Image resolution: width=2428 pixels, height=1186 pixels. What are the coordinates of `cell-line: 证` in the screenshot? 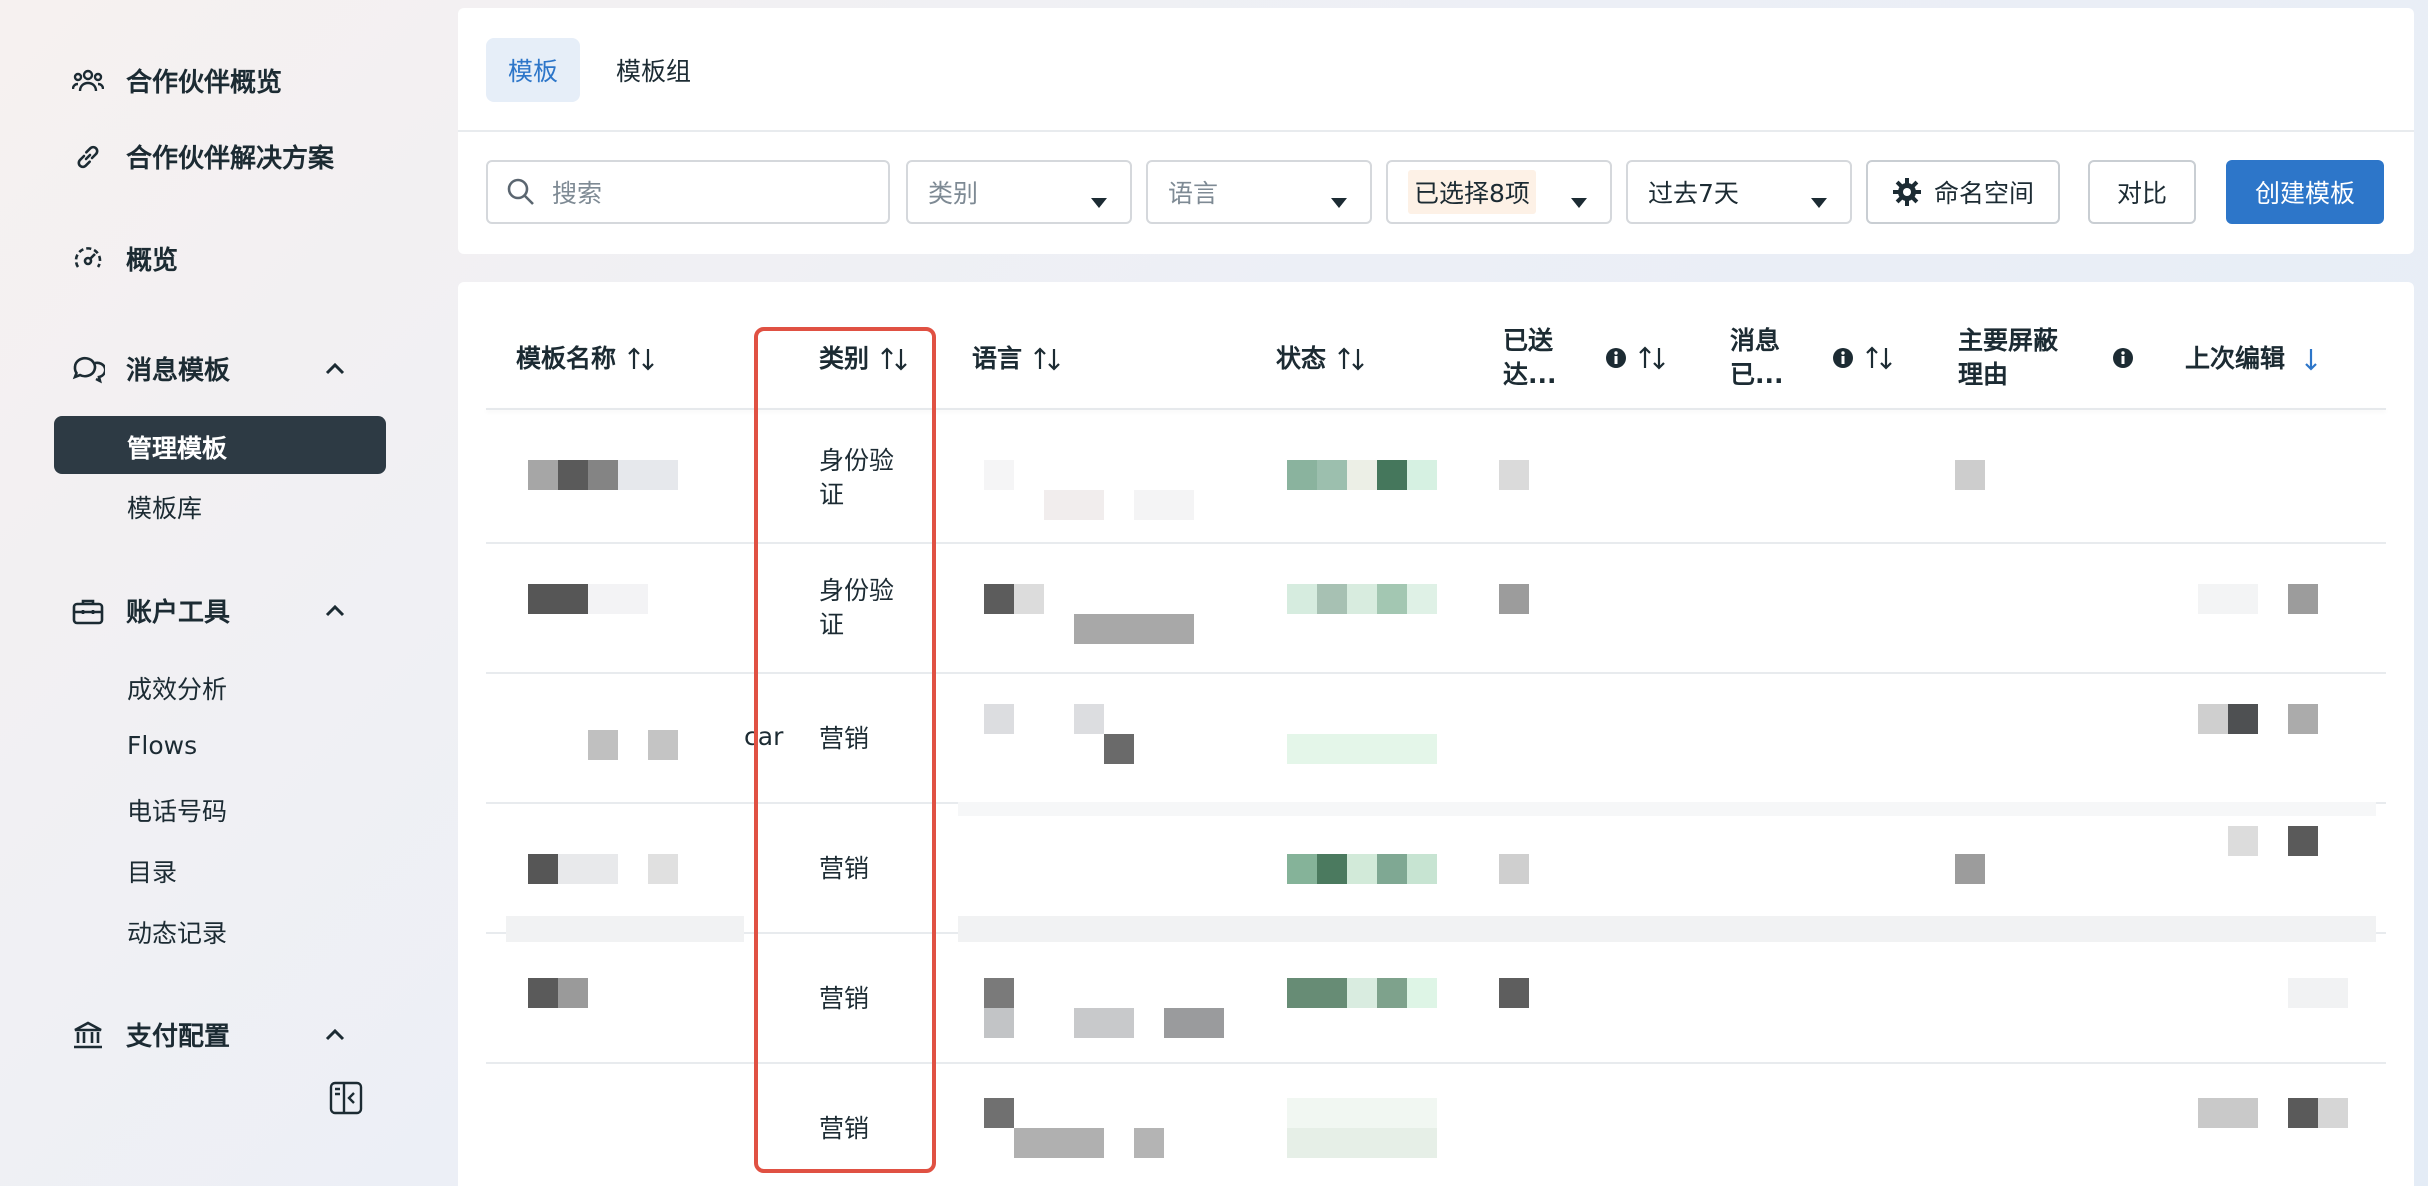 It's located at (832, 494).